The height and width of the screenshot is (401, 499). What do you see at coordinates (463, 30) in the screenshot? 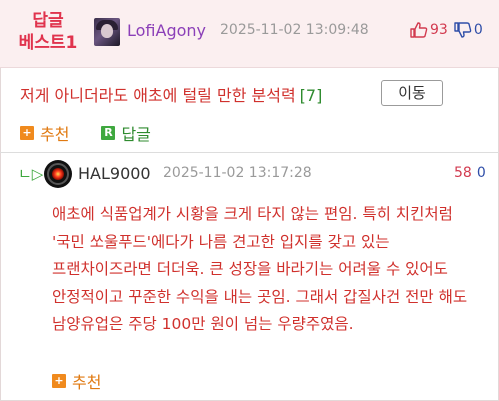
I see `thumbs-down-icon` at bounding box center [463, 30].